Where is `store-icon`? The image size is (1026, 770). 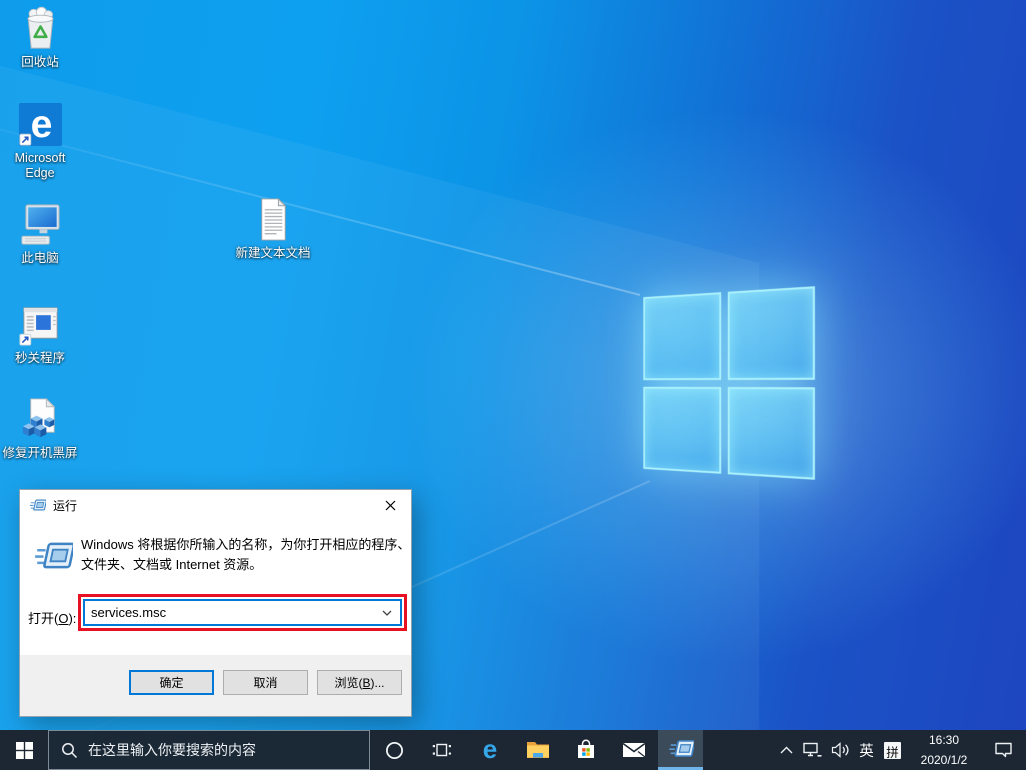
store-icon is located at coordinates (586, 748).